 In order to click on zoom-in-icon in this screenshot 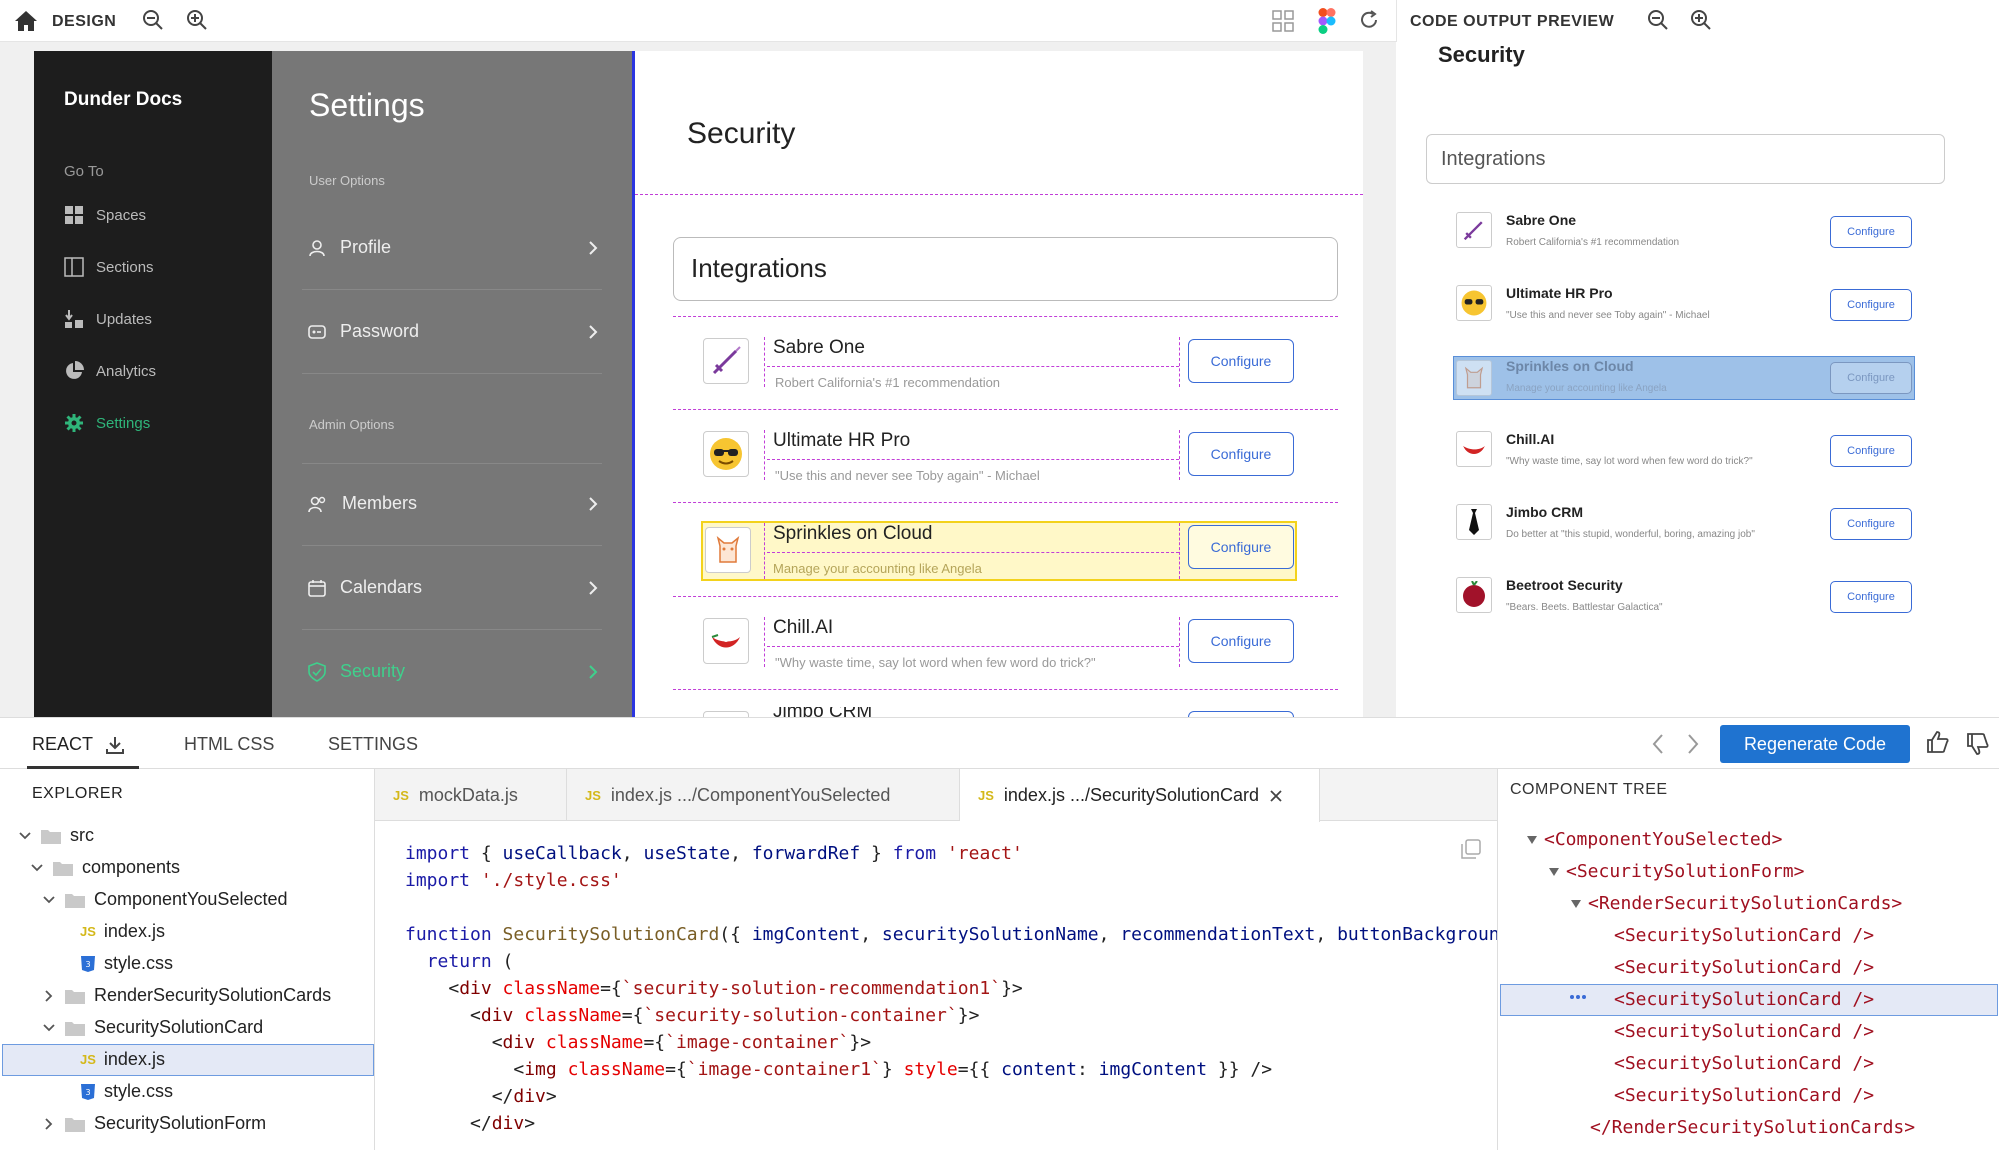, I will do `click(197, 20)`.